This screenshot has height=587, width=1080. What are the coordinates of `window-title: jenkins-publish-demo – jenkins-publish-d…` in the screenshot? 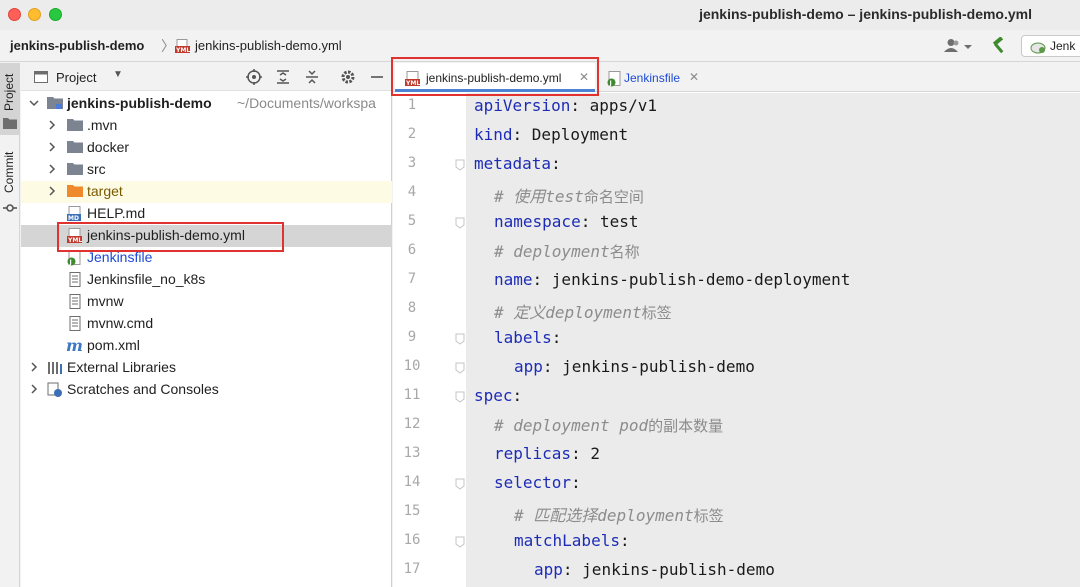 It's located at (865, 14).